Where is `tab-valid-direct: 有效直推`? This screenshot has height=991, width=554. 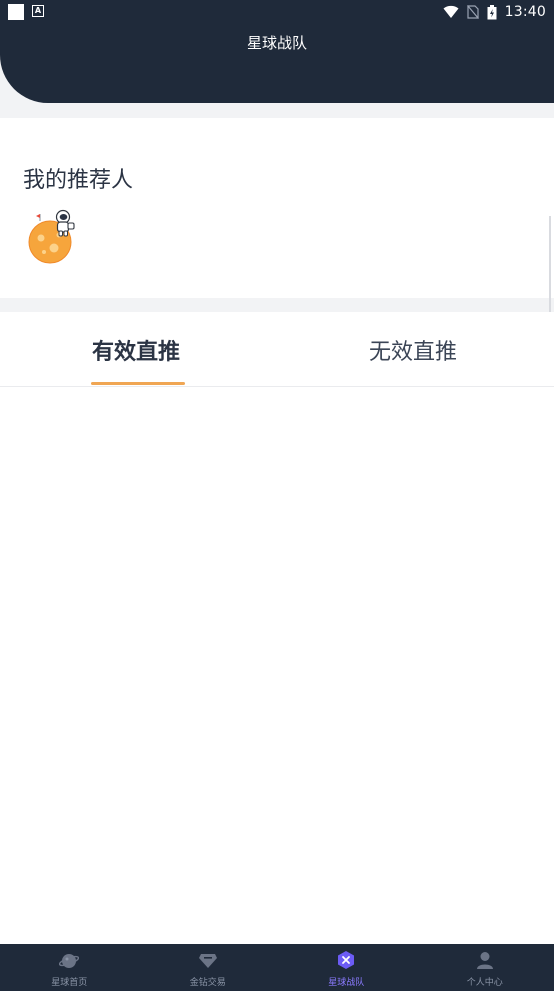 tab-valid-direct: 有效直推 is located at coordinates (136, 350).